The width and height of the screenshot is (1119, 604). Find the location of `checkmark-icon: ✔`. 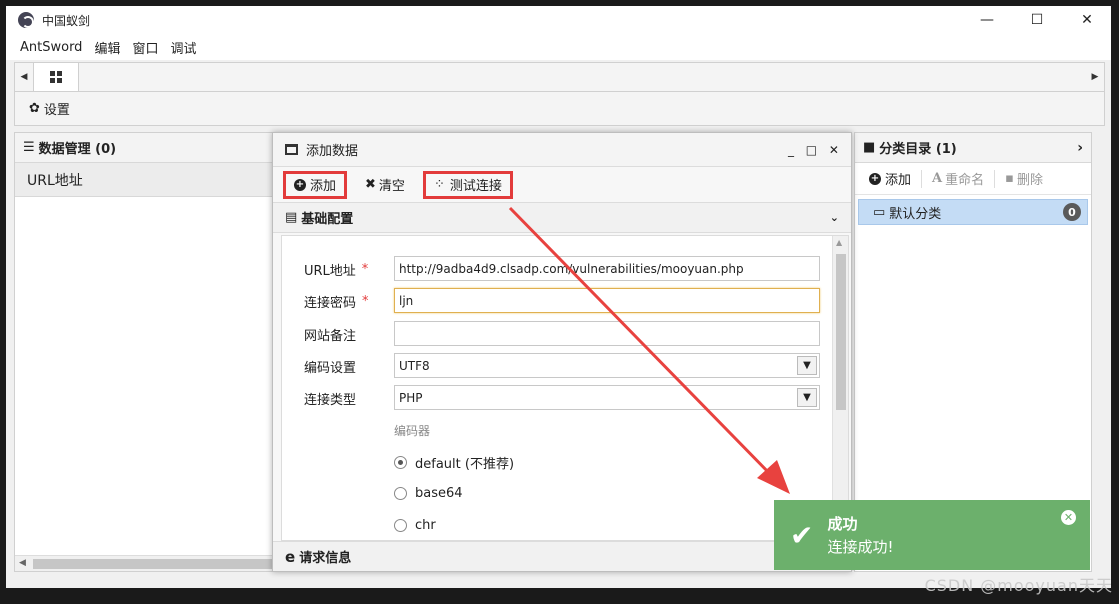

checkmark-icon: ✔ is located at coordinates (802, 535).